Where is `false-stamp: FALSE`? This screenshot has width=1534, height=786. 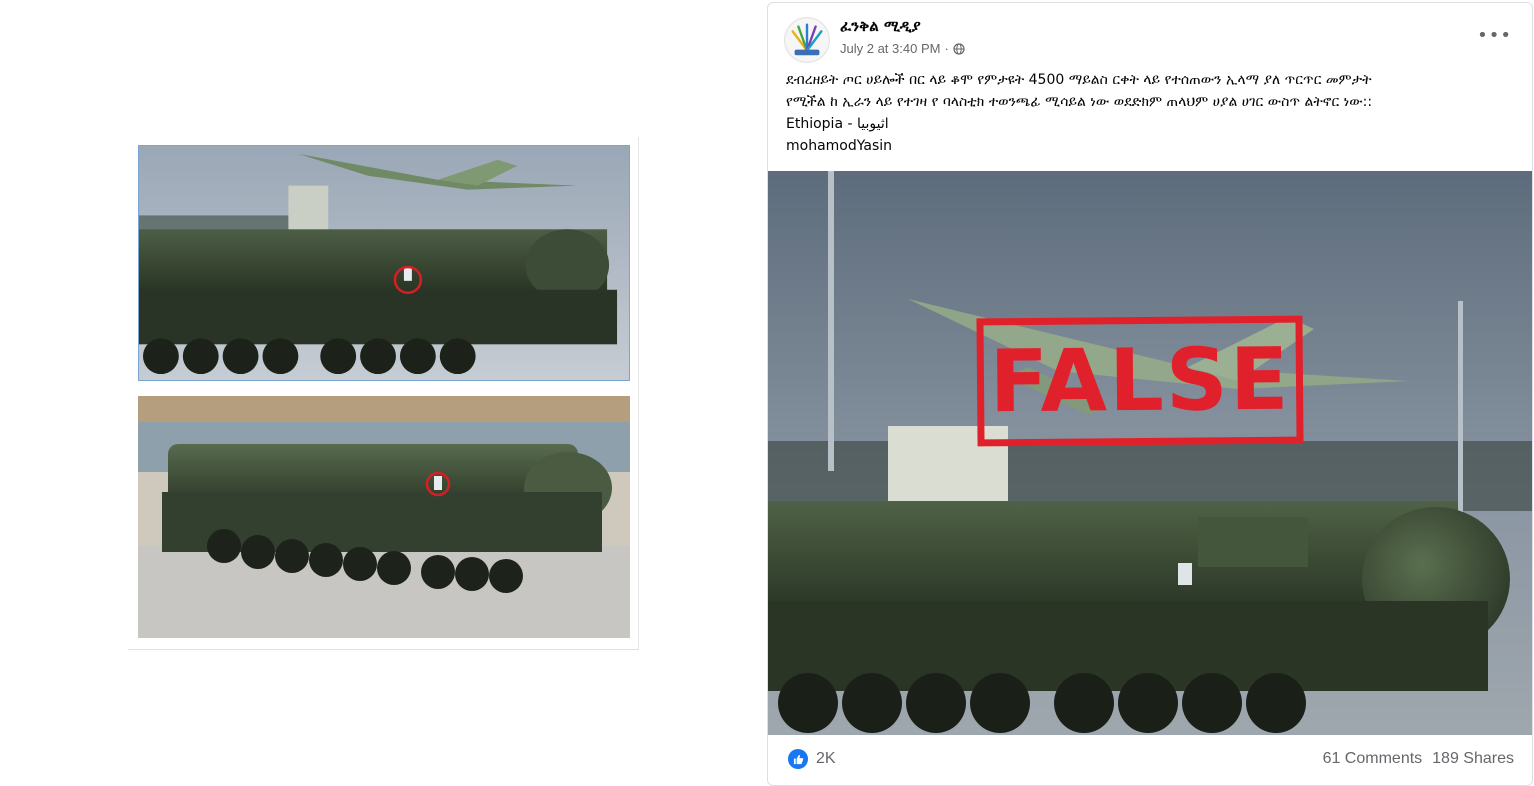
false-stamp: FALSE is located at coordinates (1140, 381).